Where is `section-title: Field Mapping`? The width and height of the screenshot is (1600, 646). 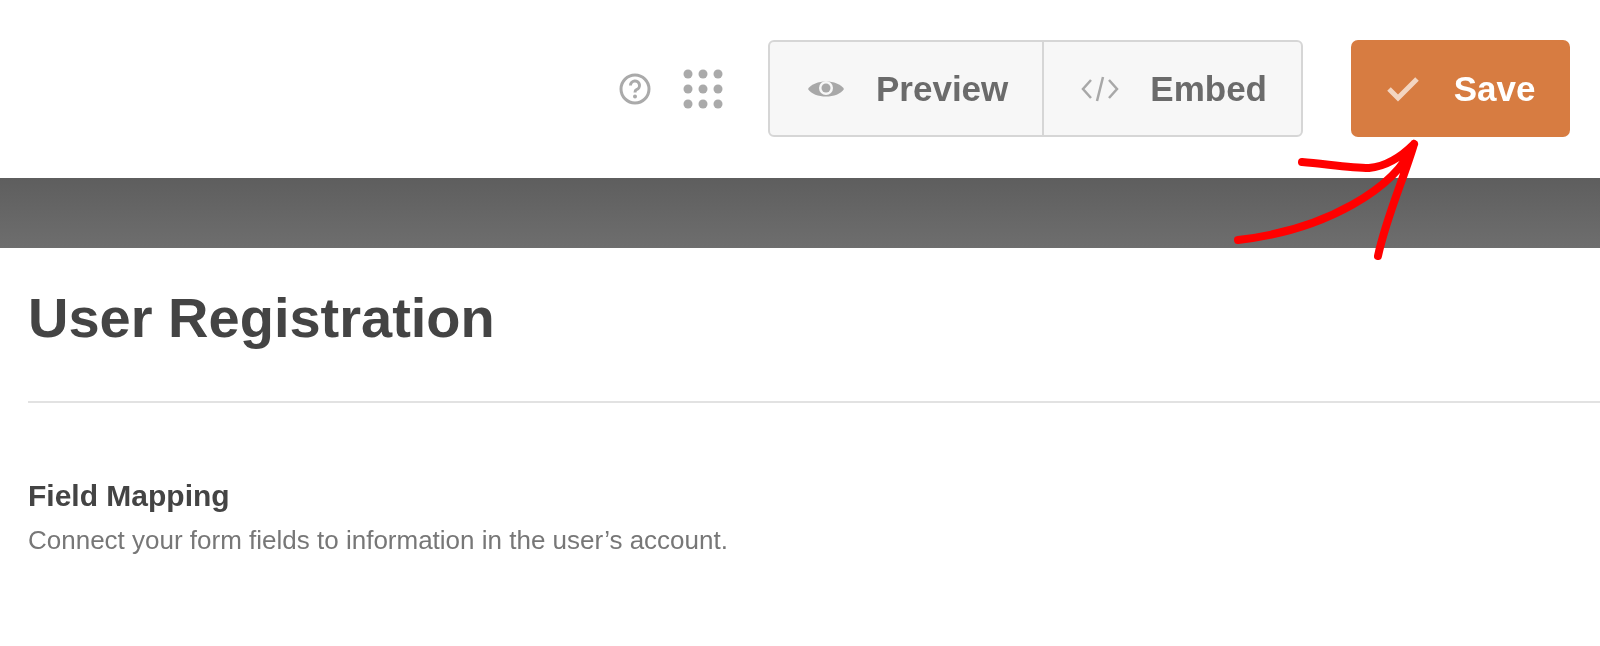 section-title: Field Mapping is located at coordinates (129, 496).